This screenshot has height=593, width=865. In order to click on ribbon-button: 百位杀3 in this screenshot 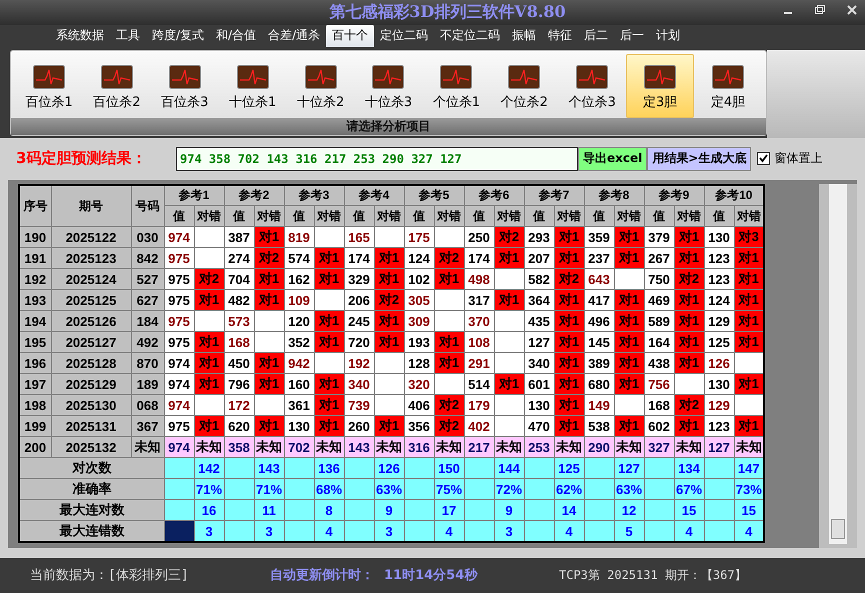, I will do `click(184, 86)`.